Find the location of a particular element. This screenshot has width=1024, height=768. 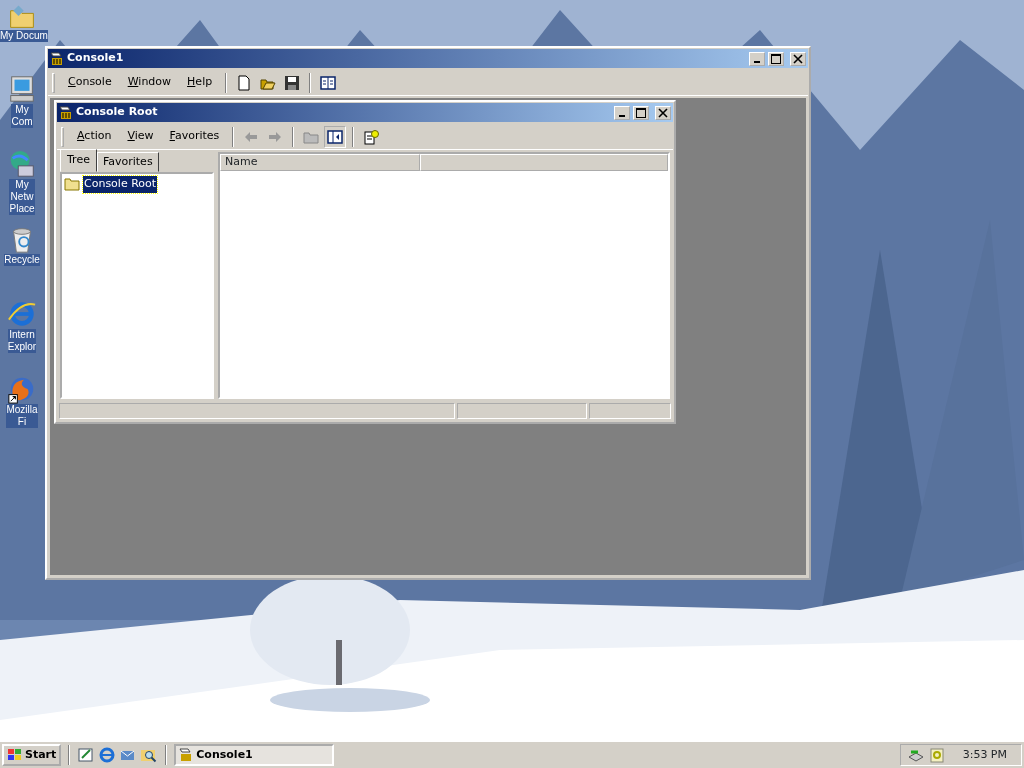

tree-item: Console Root is located at coordinates (120, 184).